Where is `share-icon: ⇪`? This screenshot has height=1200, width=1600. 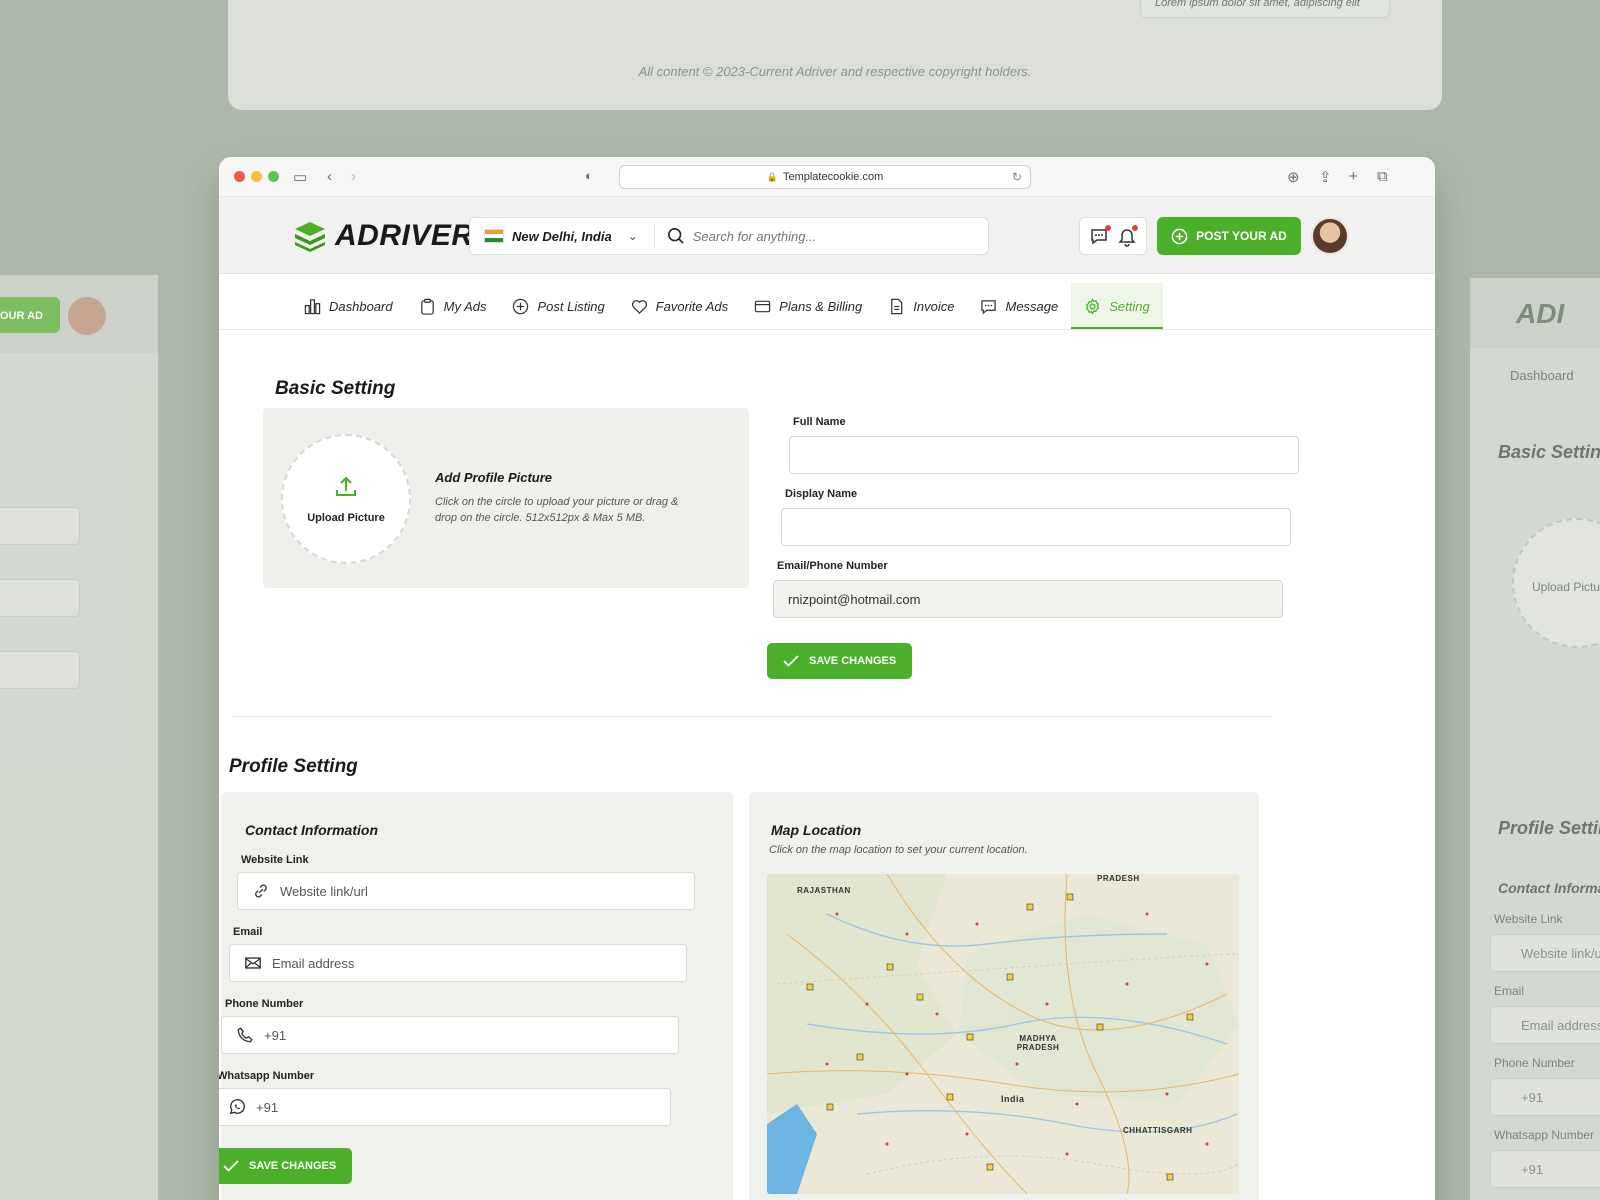
share-icon: ⇪ is located at coordinates (1325, 177).